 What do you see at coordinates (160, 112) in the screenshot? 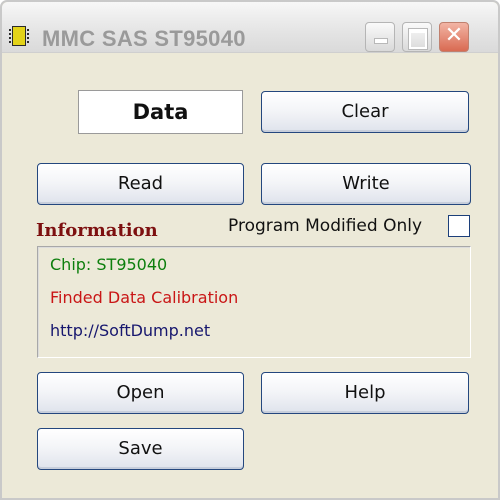
I see `data-display: Data` at bounding box center [160, 112].